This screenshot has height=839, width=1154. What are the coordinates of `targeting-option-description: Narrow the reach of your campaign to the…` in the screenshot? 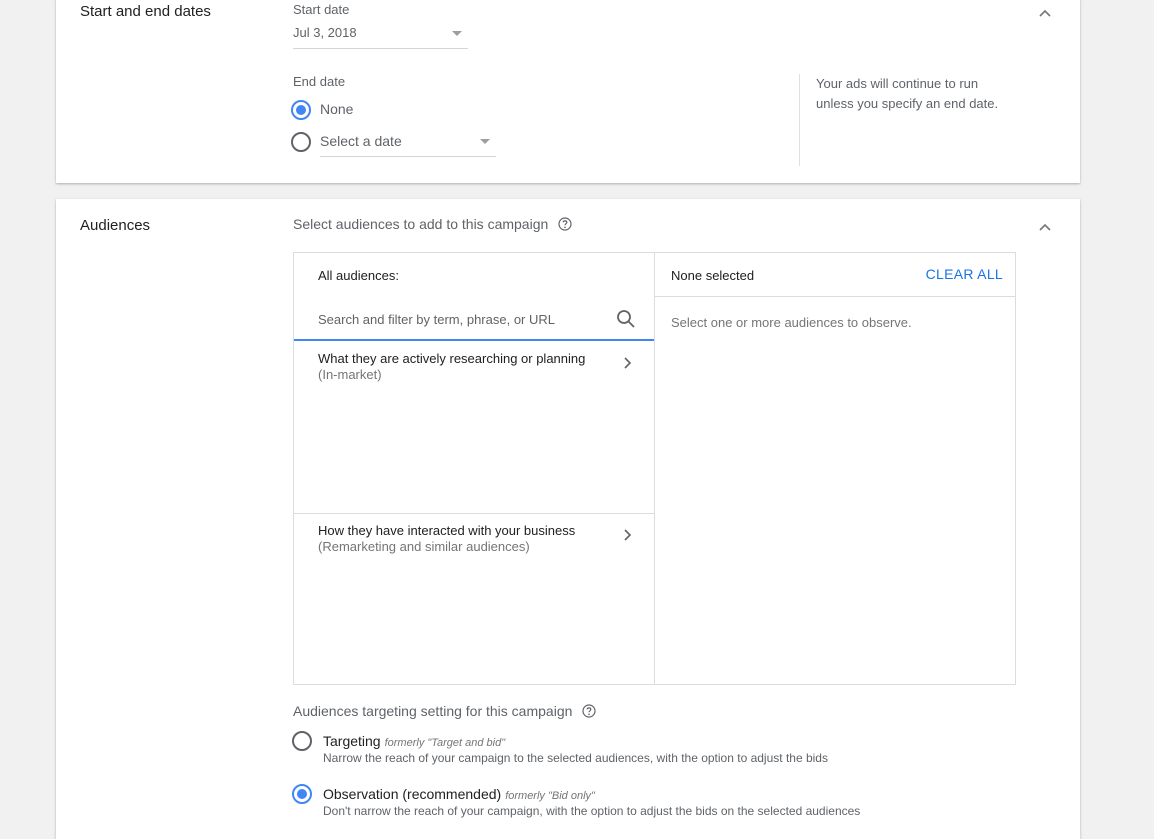 It's located at (575, 758).